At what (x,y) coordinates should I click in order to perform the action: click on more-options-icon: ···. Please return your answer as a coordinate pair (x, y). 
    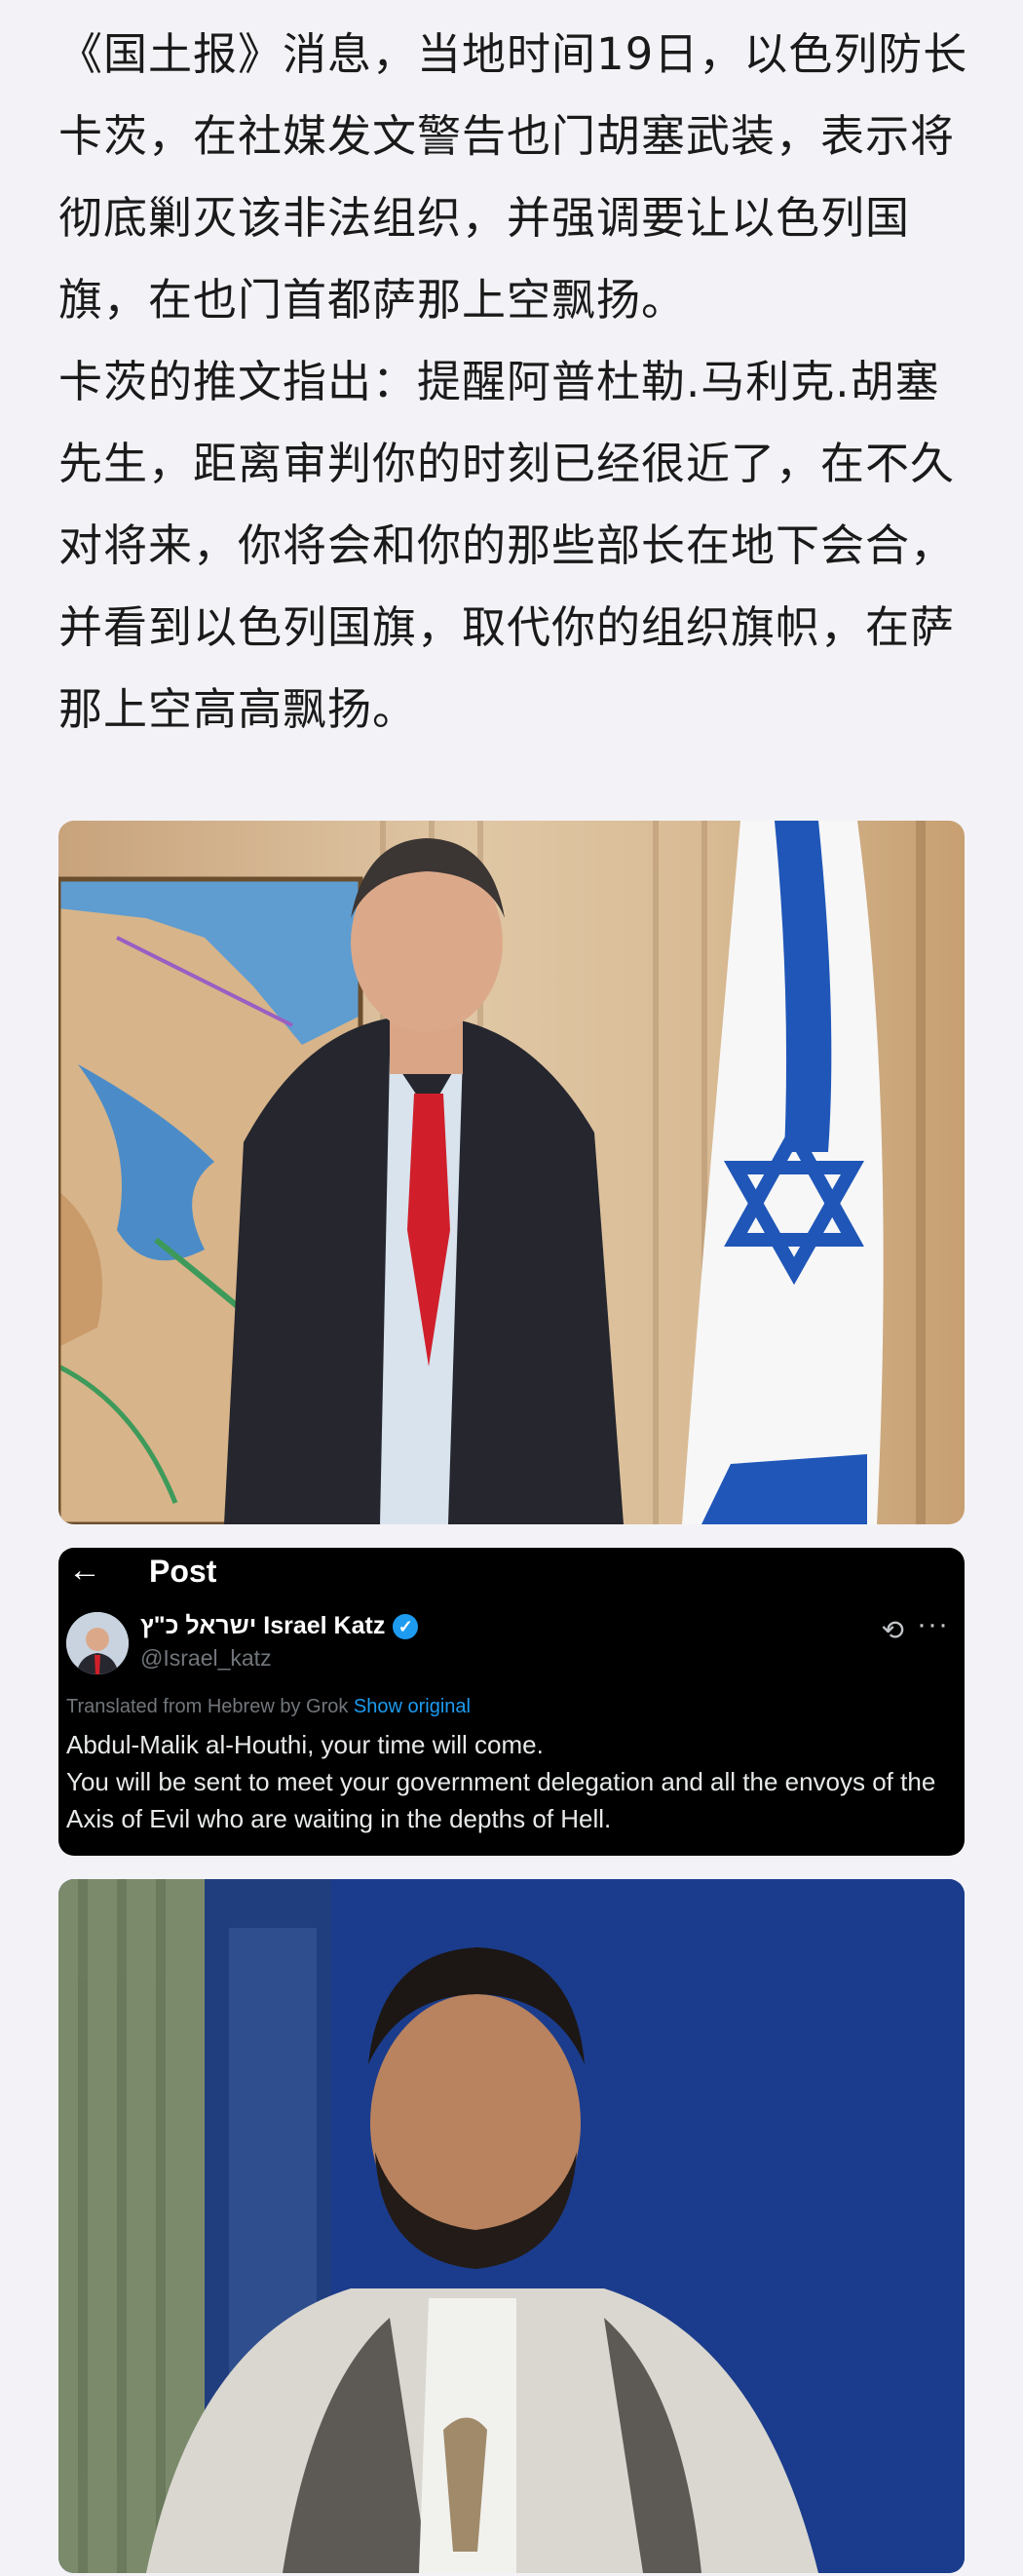
    Looking at the image, I should click on (933, 1624).